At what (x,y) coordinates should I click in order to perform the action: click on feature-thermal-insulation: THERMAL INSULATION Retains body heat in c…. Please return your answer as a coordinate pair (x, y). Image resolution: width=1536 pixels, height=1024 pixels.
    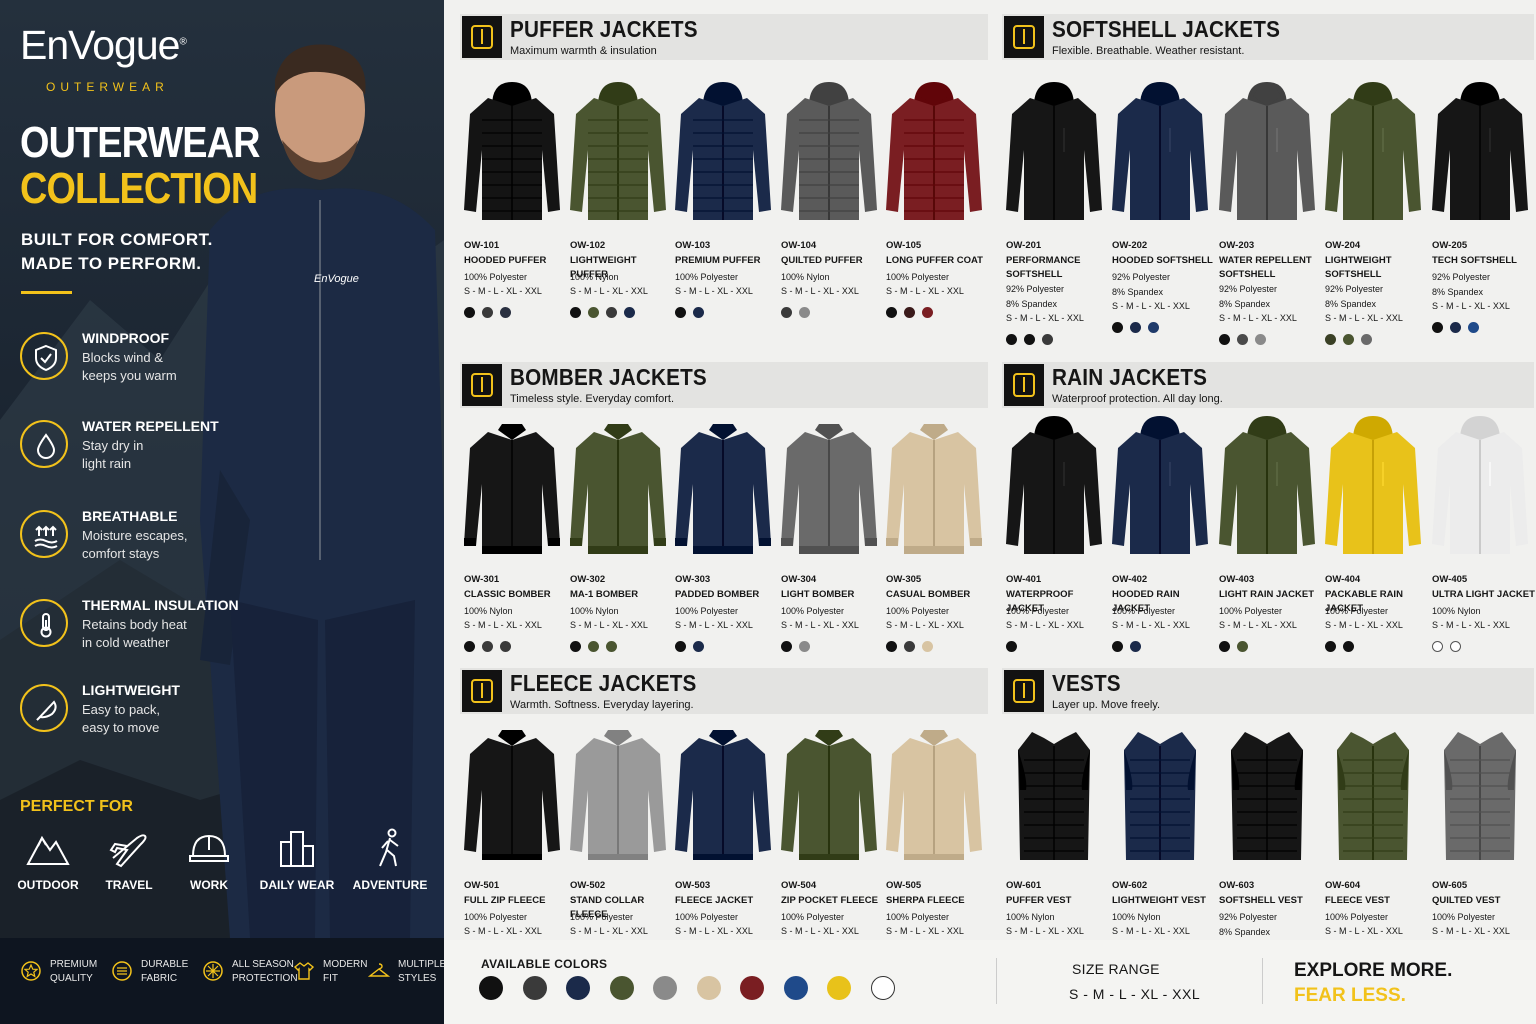
    Looking at the image, I should click on (150, 628).